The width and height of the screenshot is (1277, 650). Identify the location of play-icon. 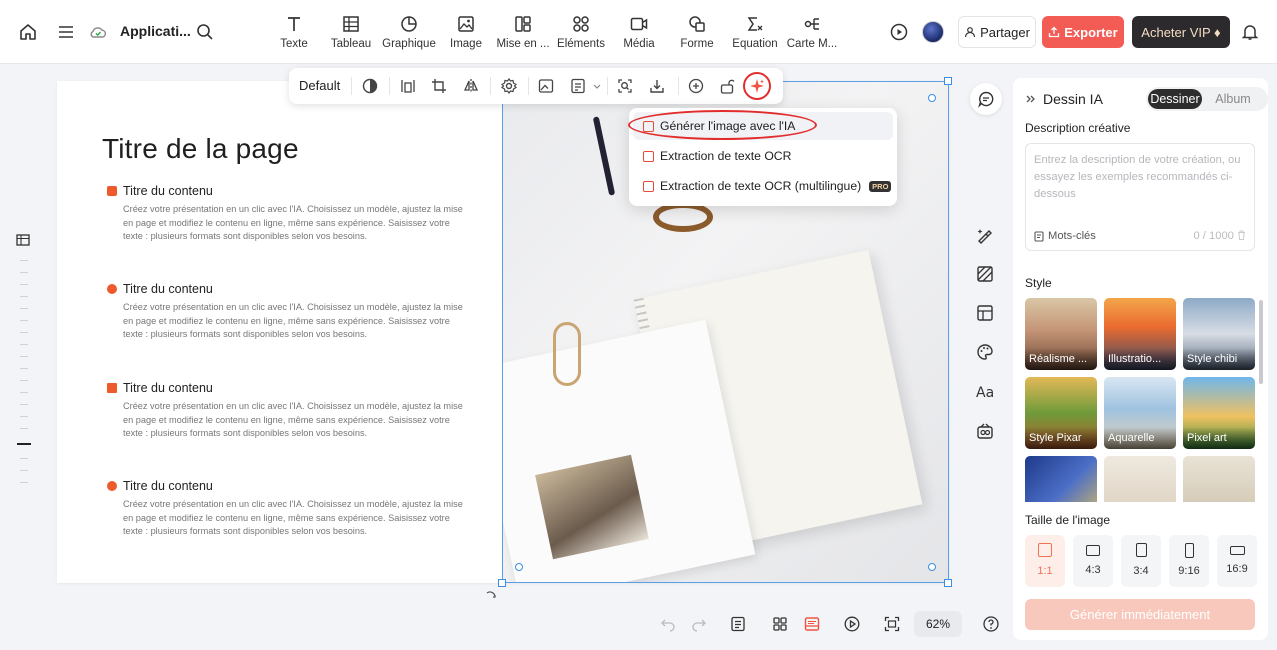
(899, 32).